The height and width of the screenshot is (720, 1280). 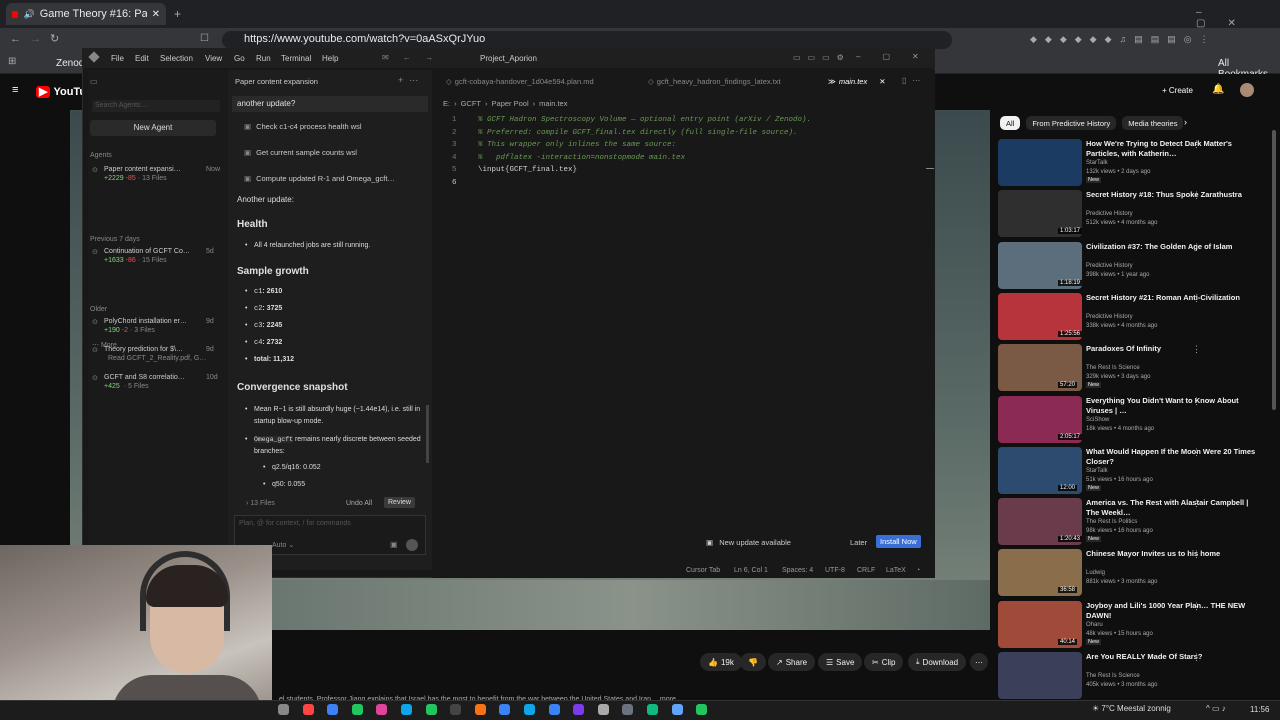 What do you see at coordinates (410, 57) in the screenshot?
I see `nav-arrows: ✉ ← →` at bounding box center [410, 57].